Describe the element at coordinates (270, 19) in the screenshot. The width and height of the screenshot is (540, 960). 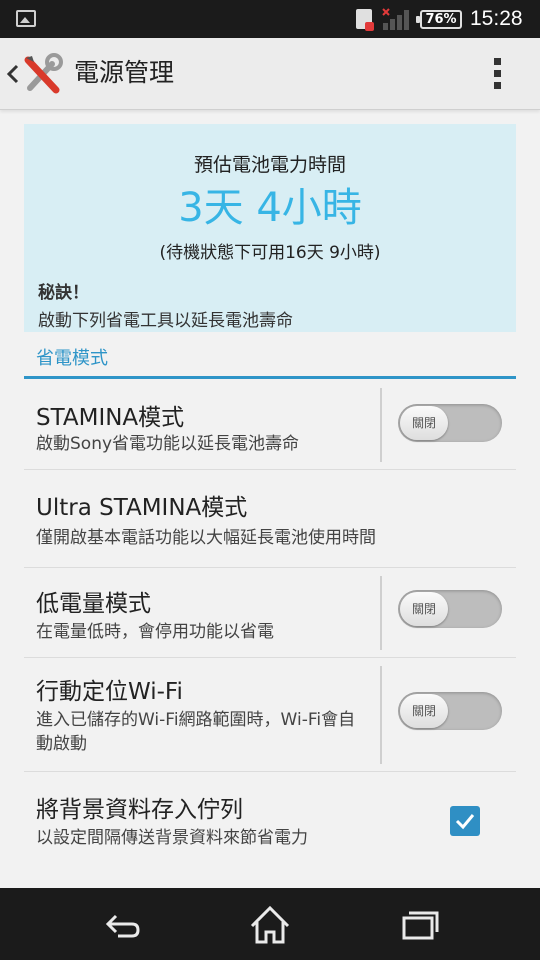
I see `status-bar: 76% 15:28` at that location.